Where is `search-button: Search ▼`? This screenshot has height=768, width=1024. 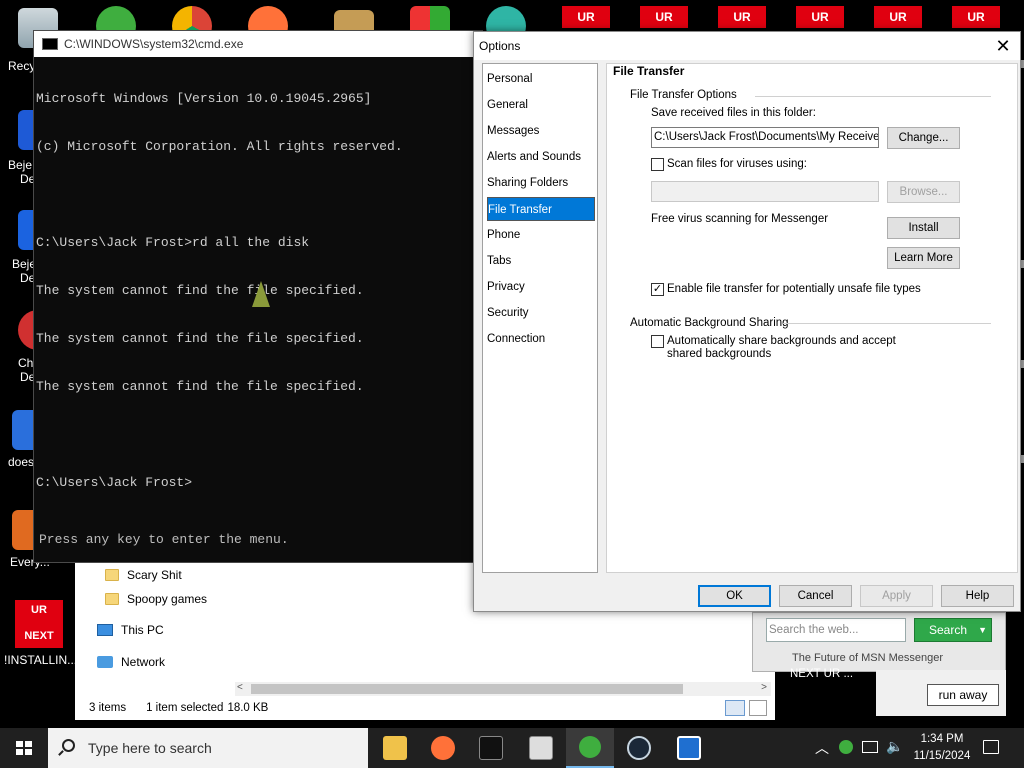 search-button: Search ▼ is located at coordinates (953, 630).